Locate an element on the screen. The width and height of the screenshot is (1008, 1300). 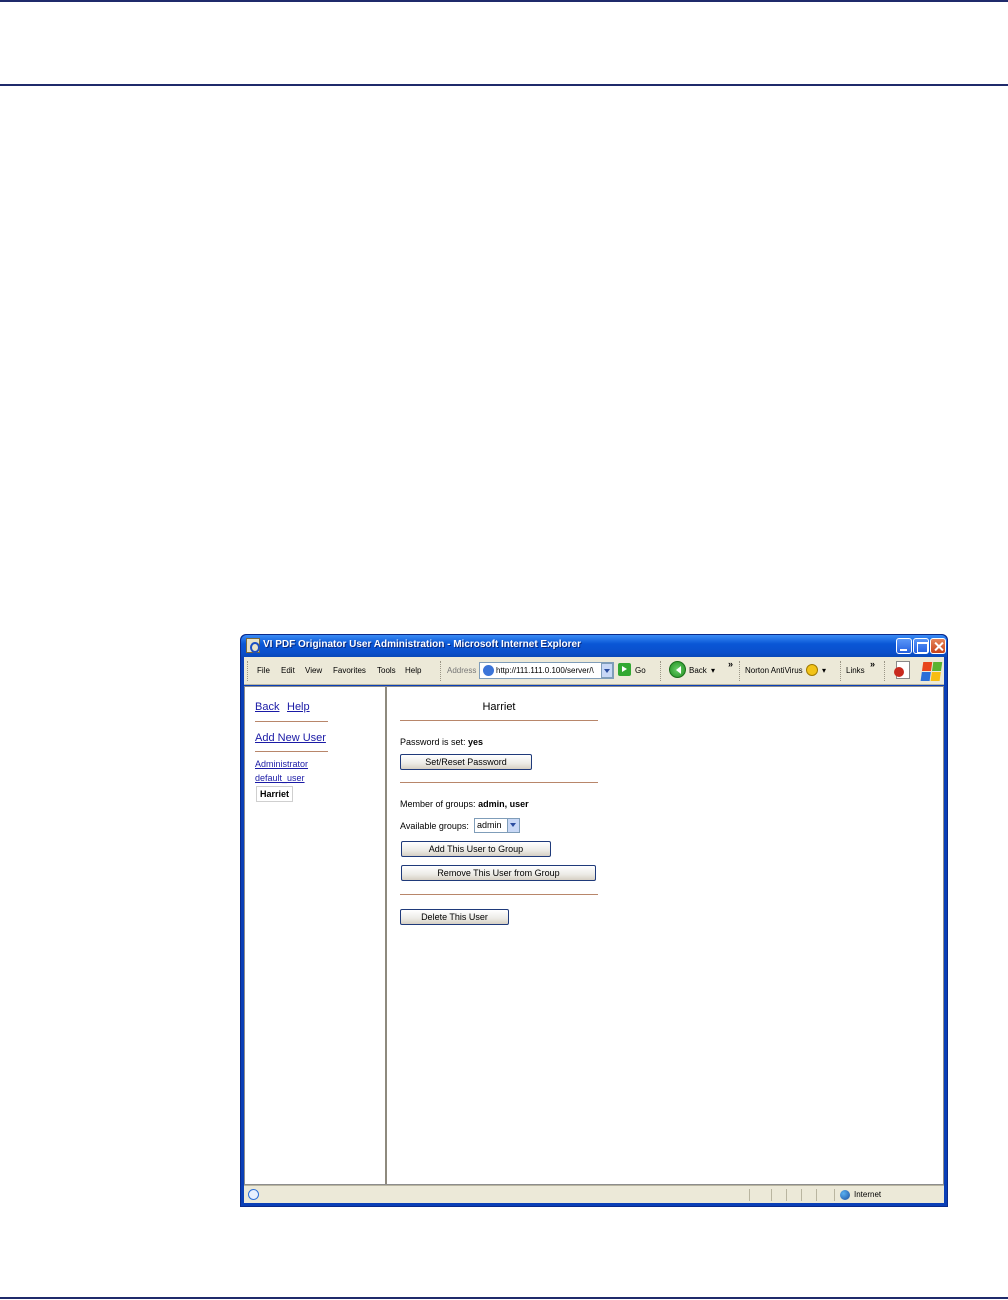
password-value: yes is located at coordinates (476, 742).